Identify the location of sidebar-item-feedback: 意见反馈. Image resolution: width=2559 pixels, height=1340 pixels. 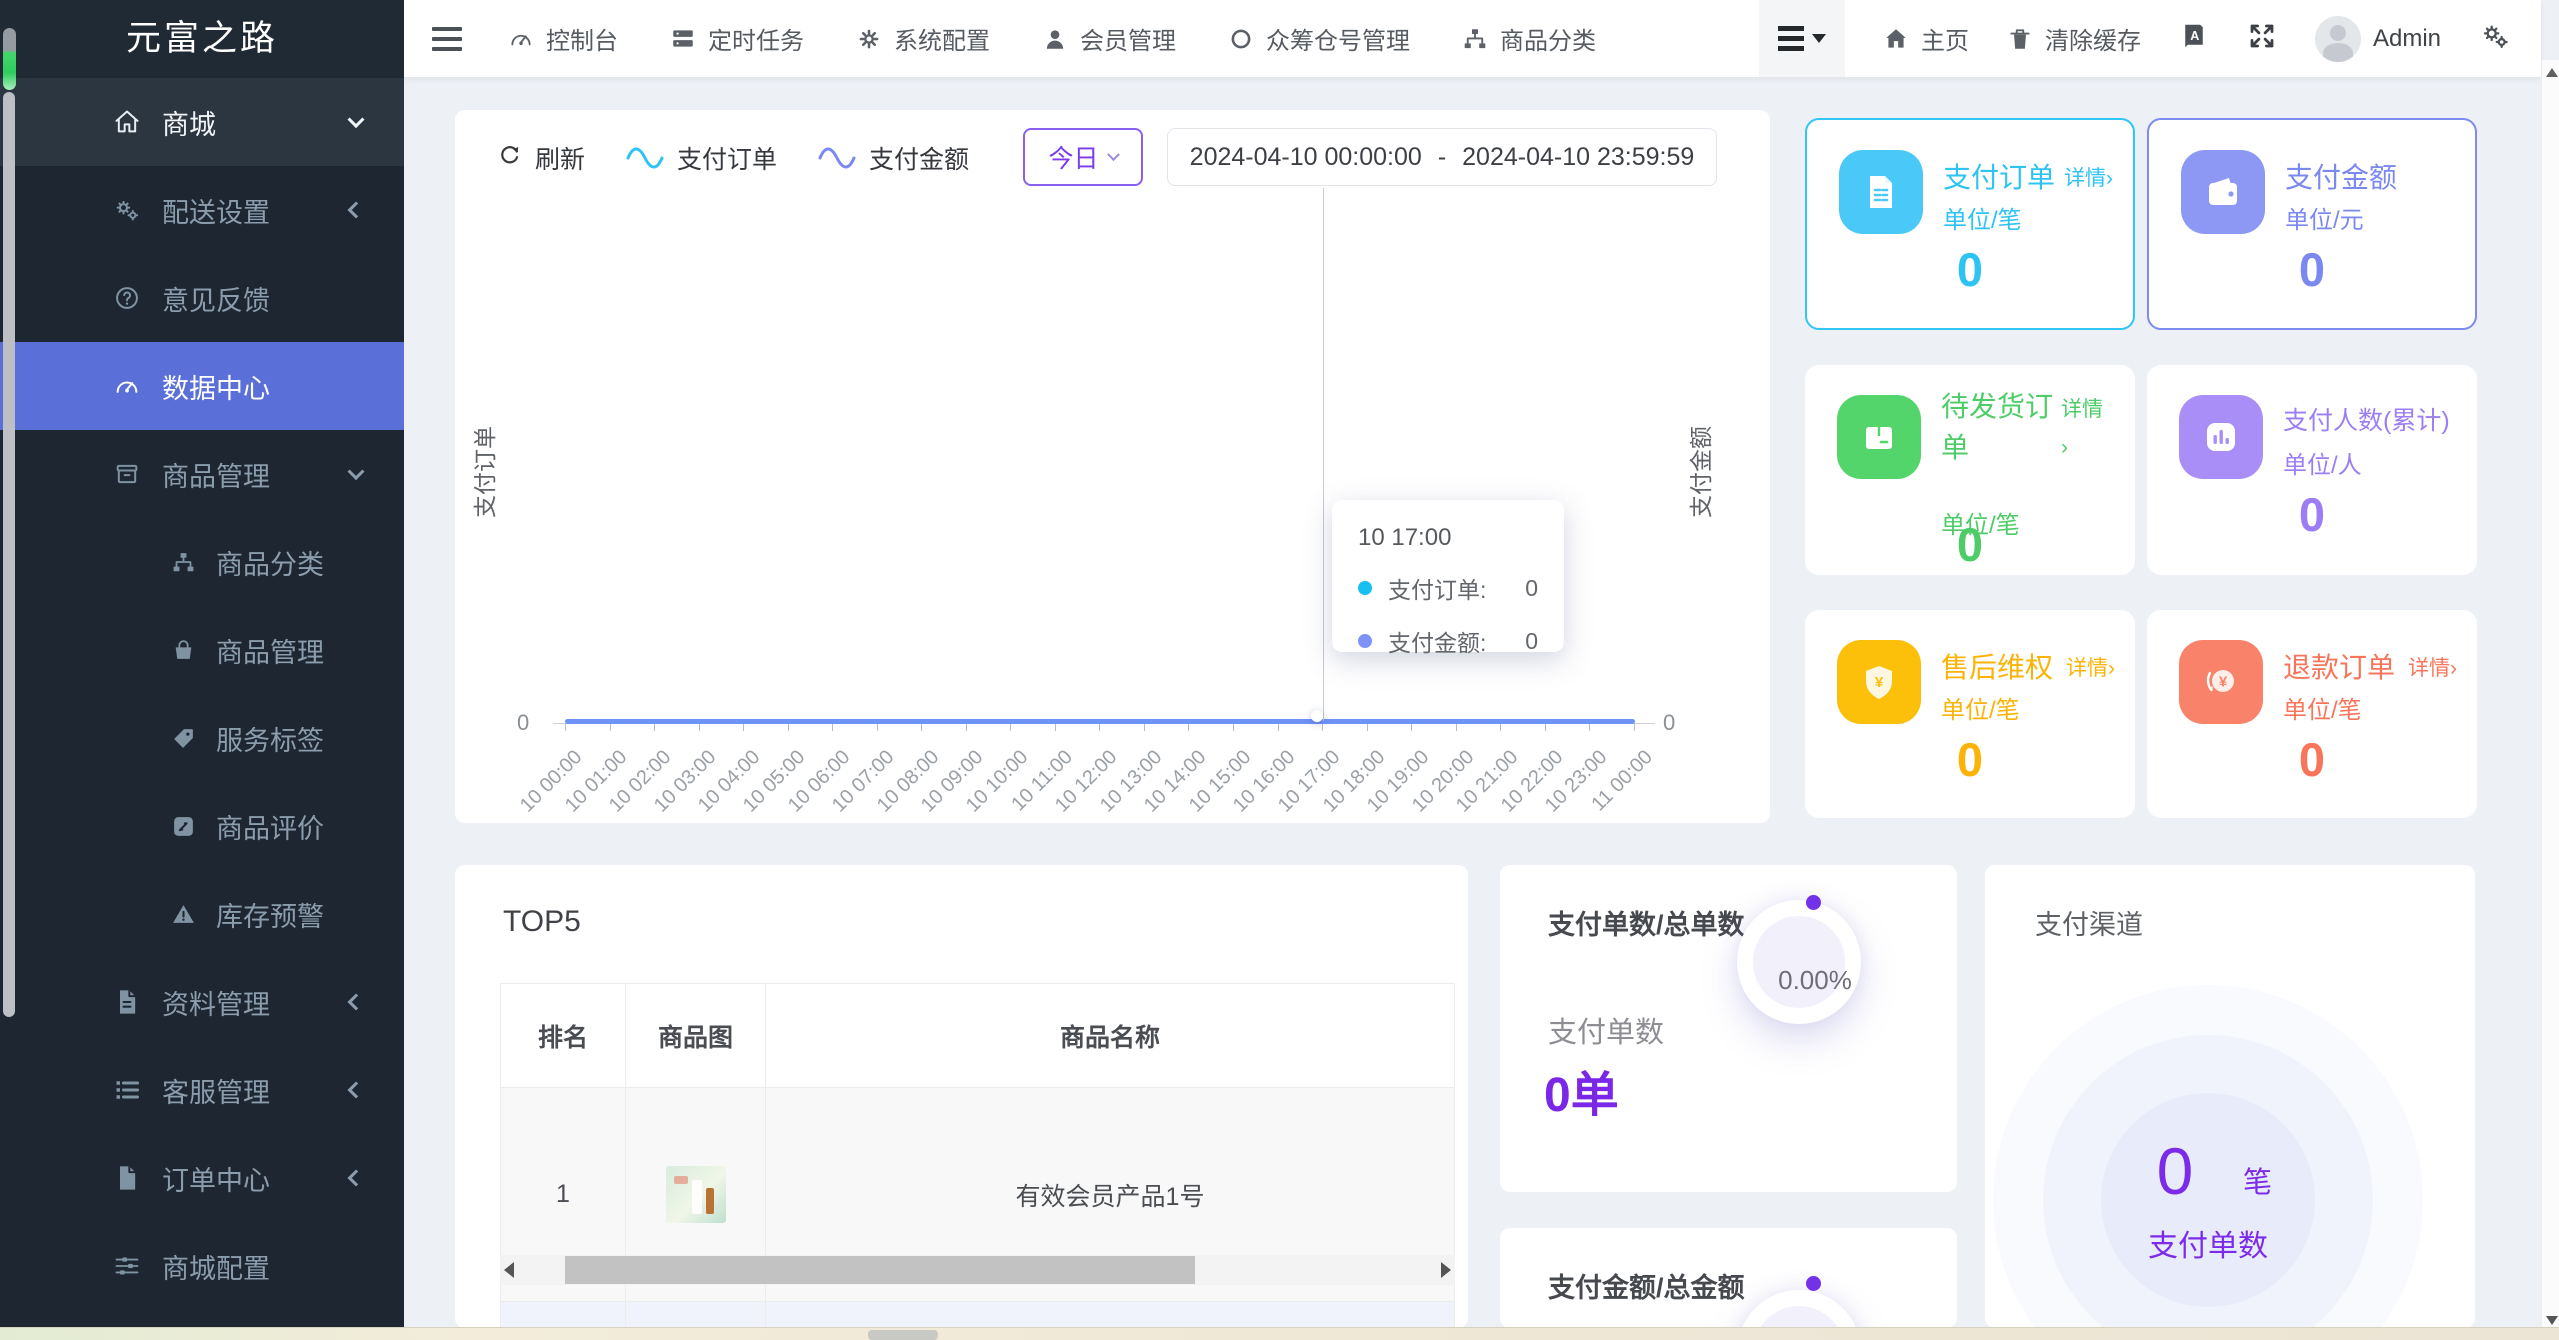
(202, 298).